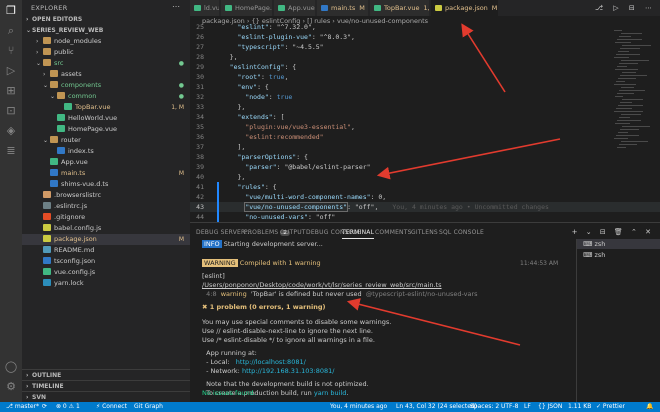 This screenshot has width=660, height=412. I want to click on tree-item: ⌄ router, so click(106, 140).